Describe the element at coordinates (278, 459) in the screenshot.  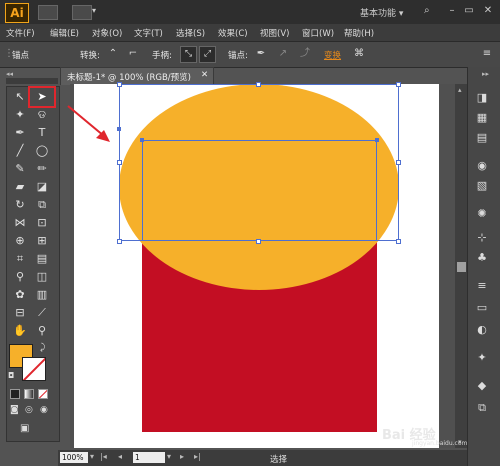
I see `status-mode-text: 选择` at that location.